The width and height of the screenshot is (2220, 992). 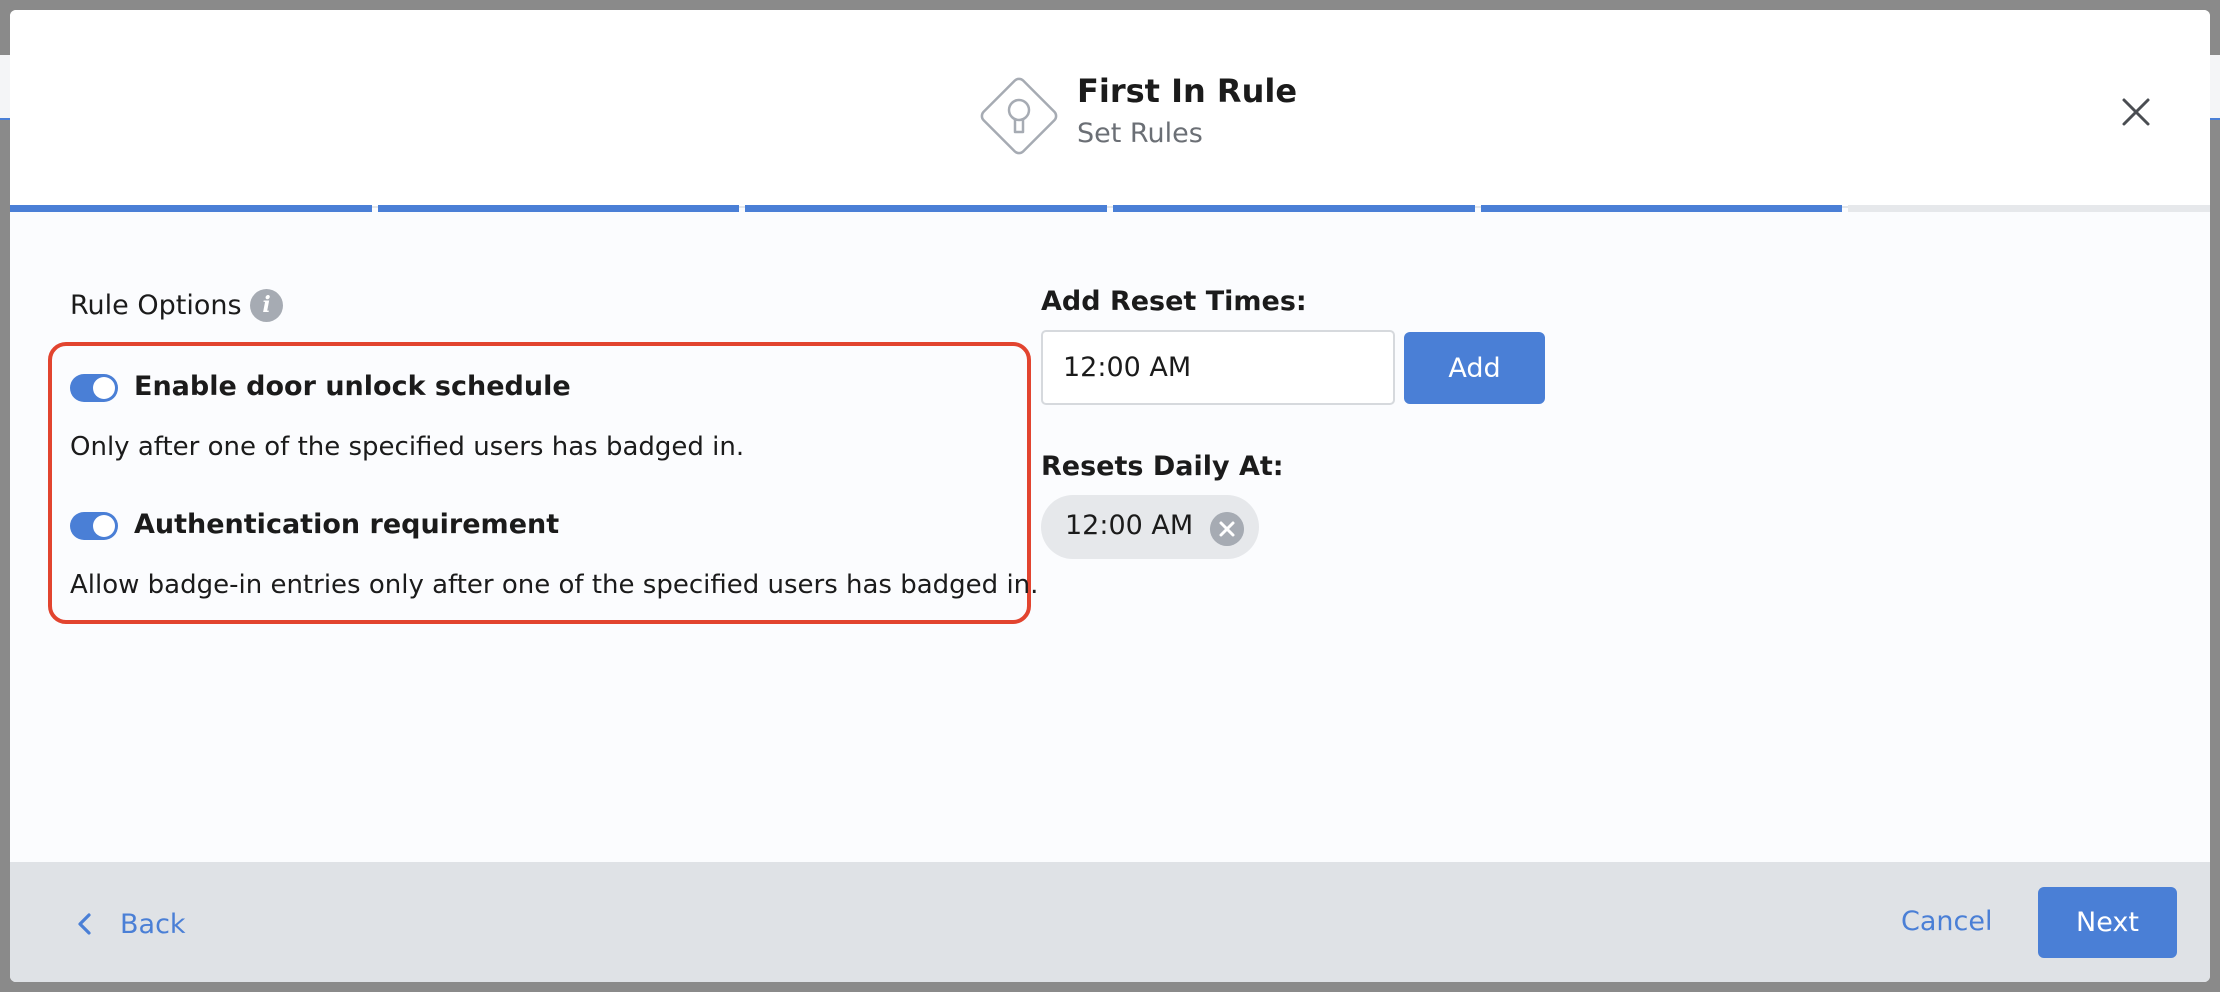 I want to click on add-reset-time-button: Add, so click(x=1474, y=368).